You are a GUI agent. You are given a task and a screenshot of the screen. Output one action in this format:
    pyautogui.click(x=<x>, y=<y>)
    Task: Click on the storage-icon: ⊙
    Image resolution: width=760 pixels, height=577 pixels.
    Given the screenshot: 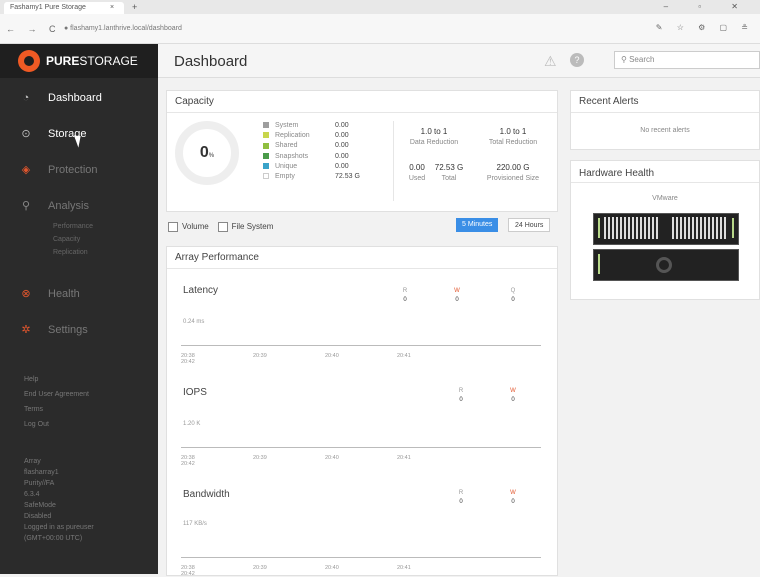 What is the action you would take?
    pyautogui.click(x=26, y=134)
    